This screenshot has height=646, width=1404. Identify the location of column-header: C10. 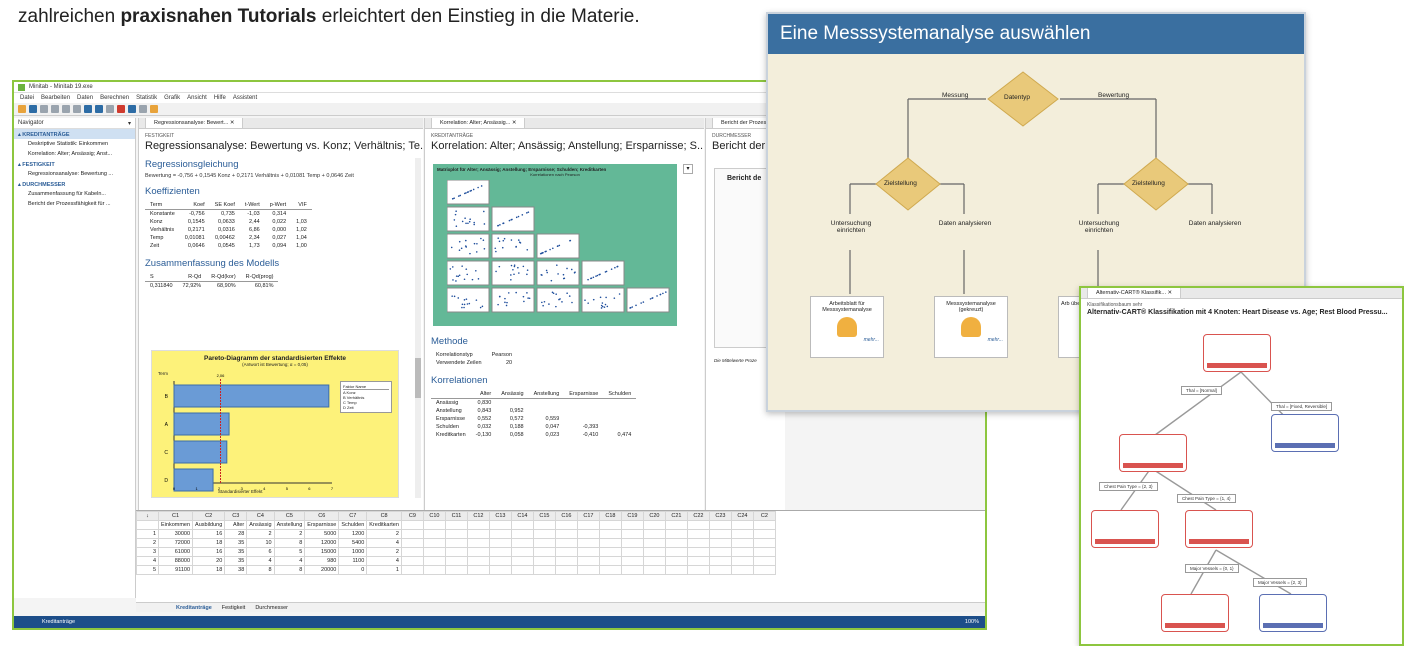
(434, 516).